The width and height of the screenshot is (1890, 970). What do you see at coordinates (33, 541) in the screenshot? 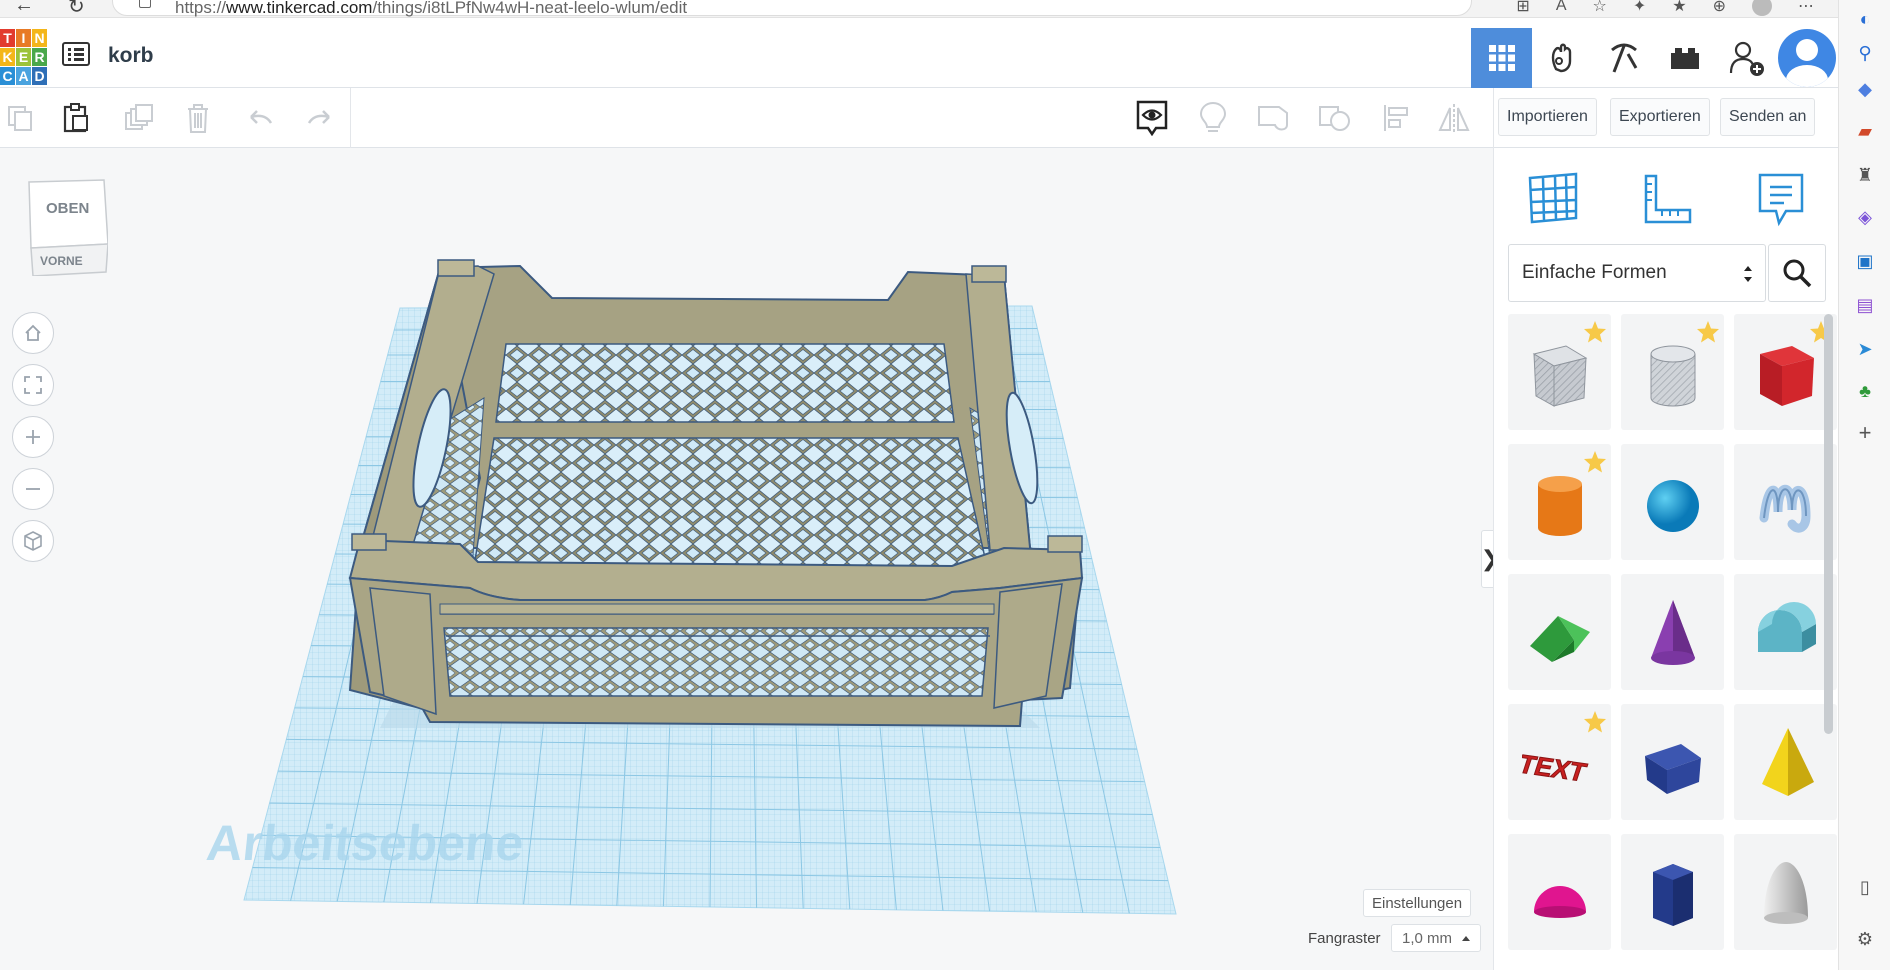
I see `perspective-button` at bounding box center [33, 541].